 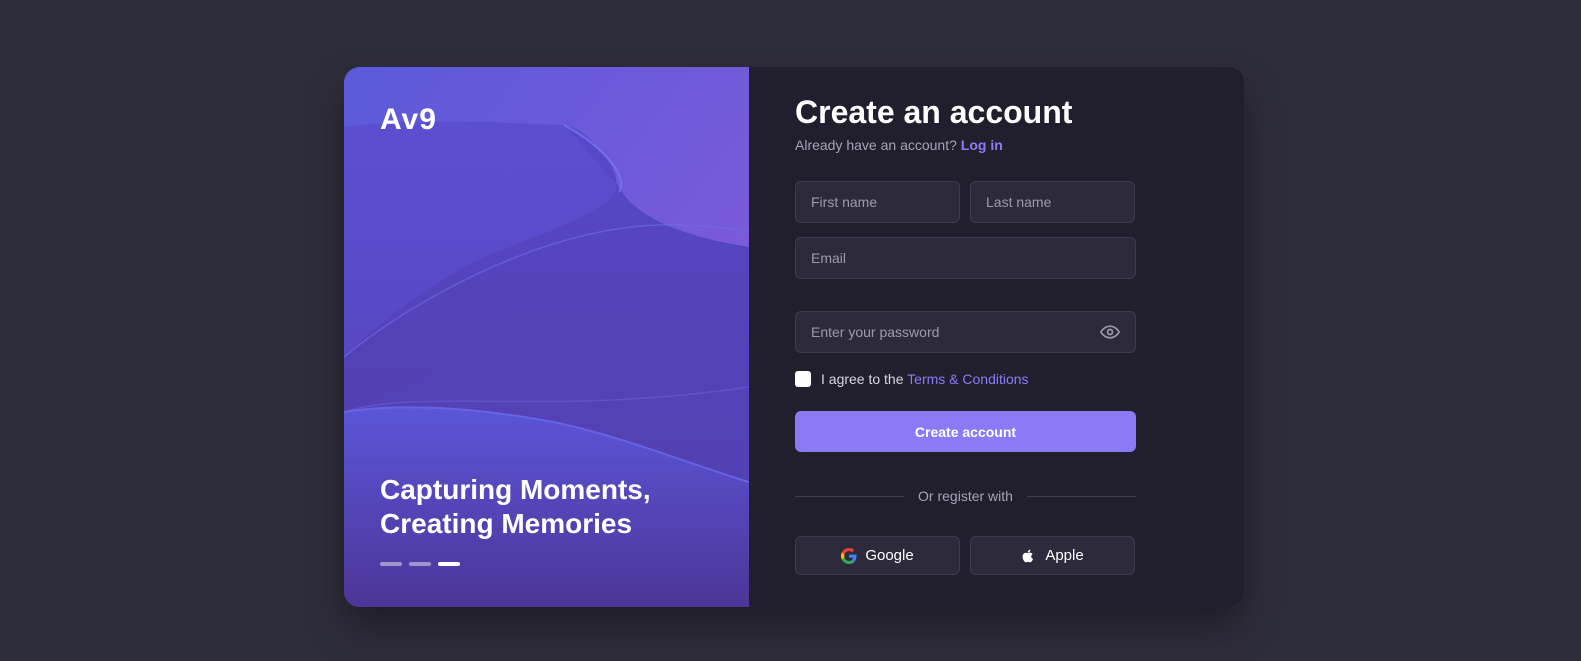 What do you see at coordinates (1110, 332) in the screenshot?
I see `eye-icon` at bounding box center [1110, 332].